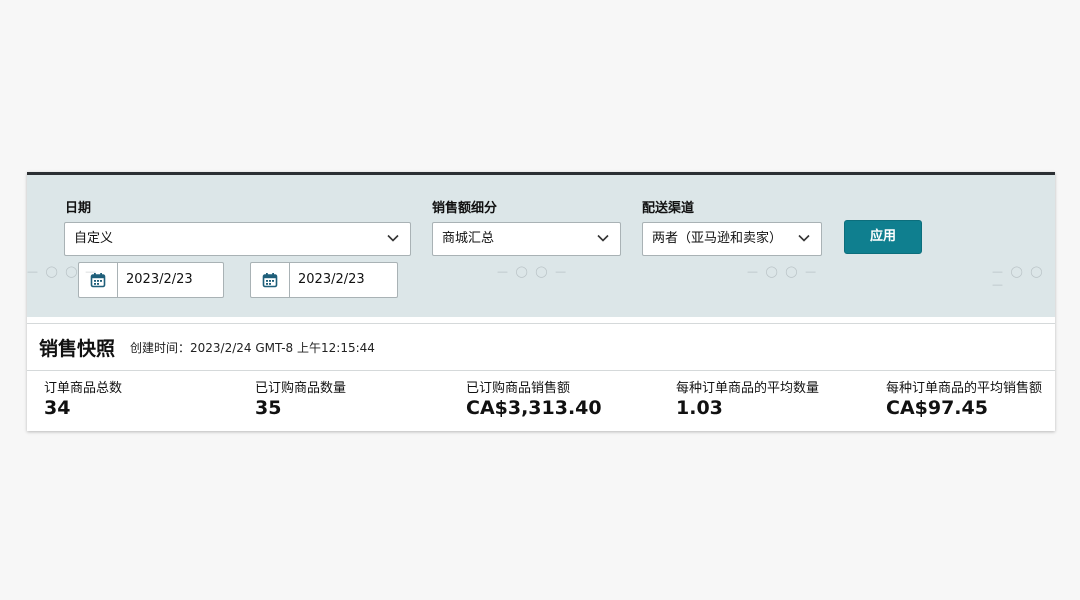  What do you see at coordinates (699, 408) in the screenshot?
I see `metric-value: 1.03` at bounding box center [699, 408].